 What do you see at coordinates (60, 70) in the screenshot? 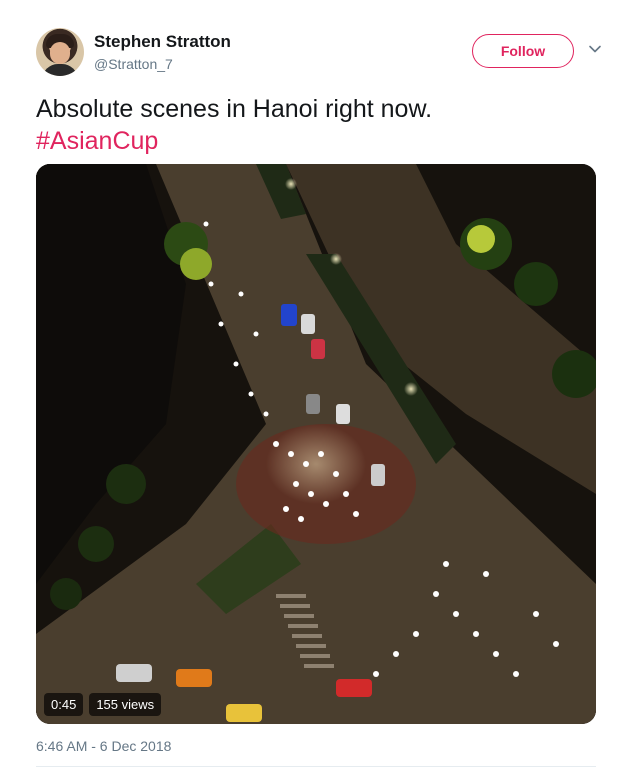
I see `avatar-shirt` at bounding box center [60, 70].